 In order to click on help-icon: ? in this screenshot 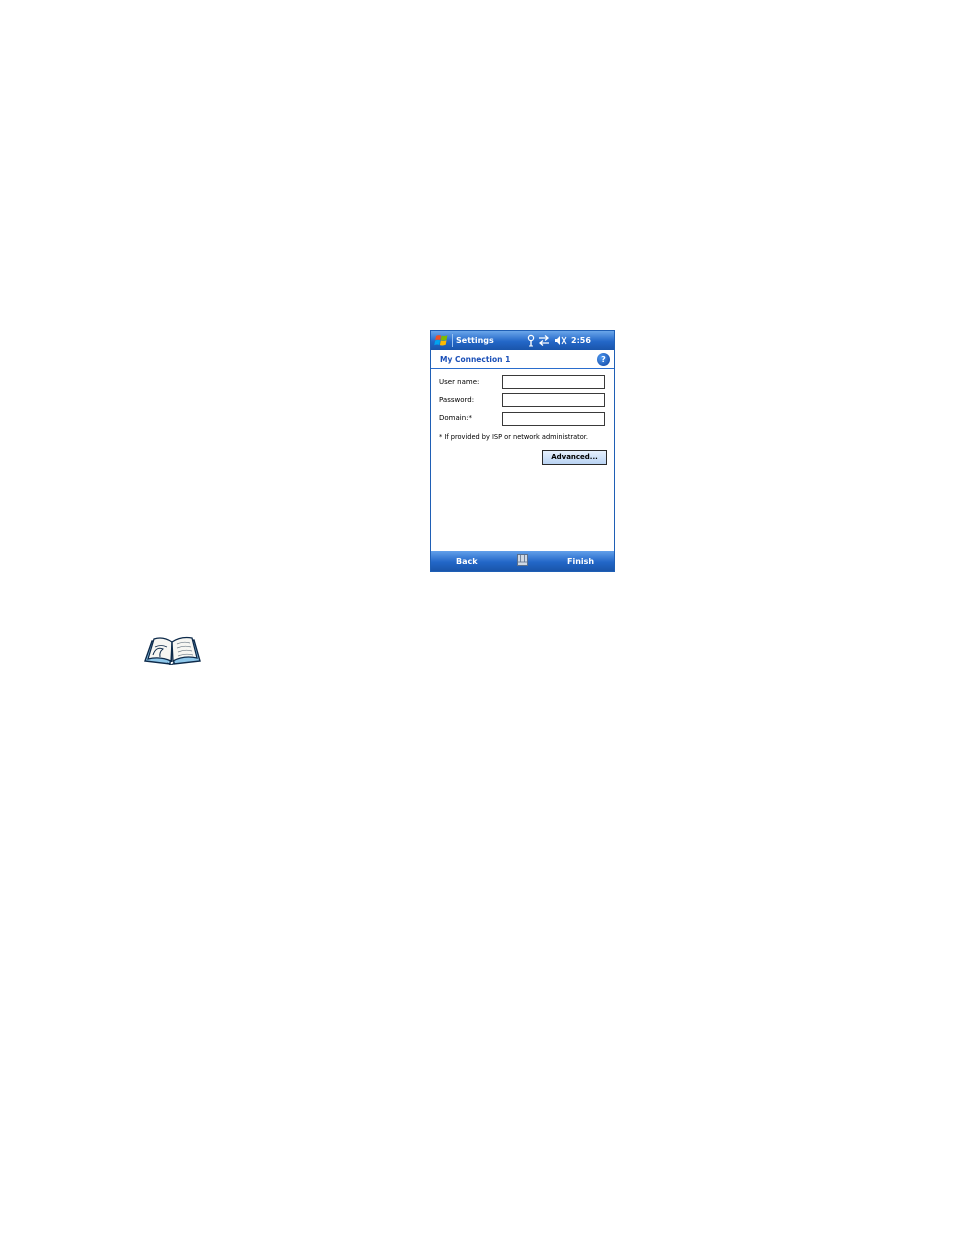, I will do `click(603, 359)`.